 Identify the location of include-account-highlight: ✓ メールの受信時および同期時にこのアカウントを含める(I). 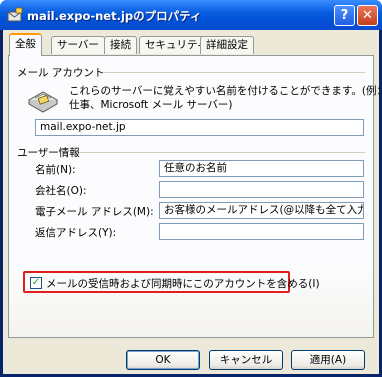
(171, 282).